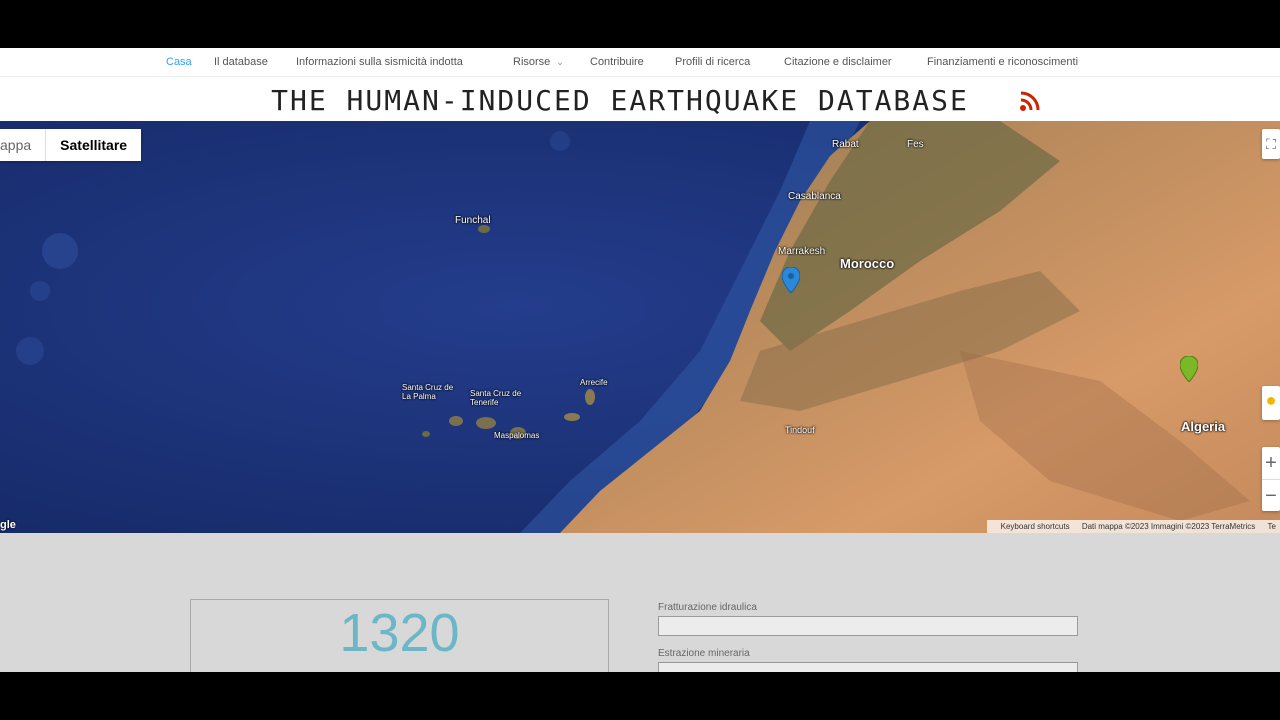 This screenshot has width=1280, height=720. What do you see at coordinates (838, 62) in the screenshot?
I see `nav-item-citation: Citazione e disclaimer` at bounding box center [838, 62].